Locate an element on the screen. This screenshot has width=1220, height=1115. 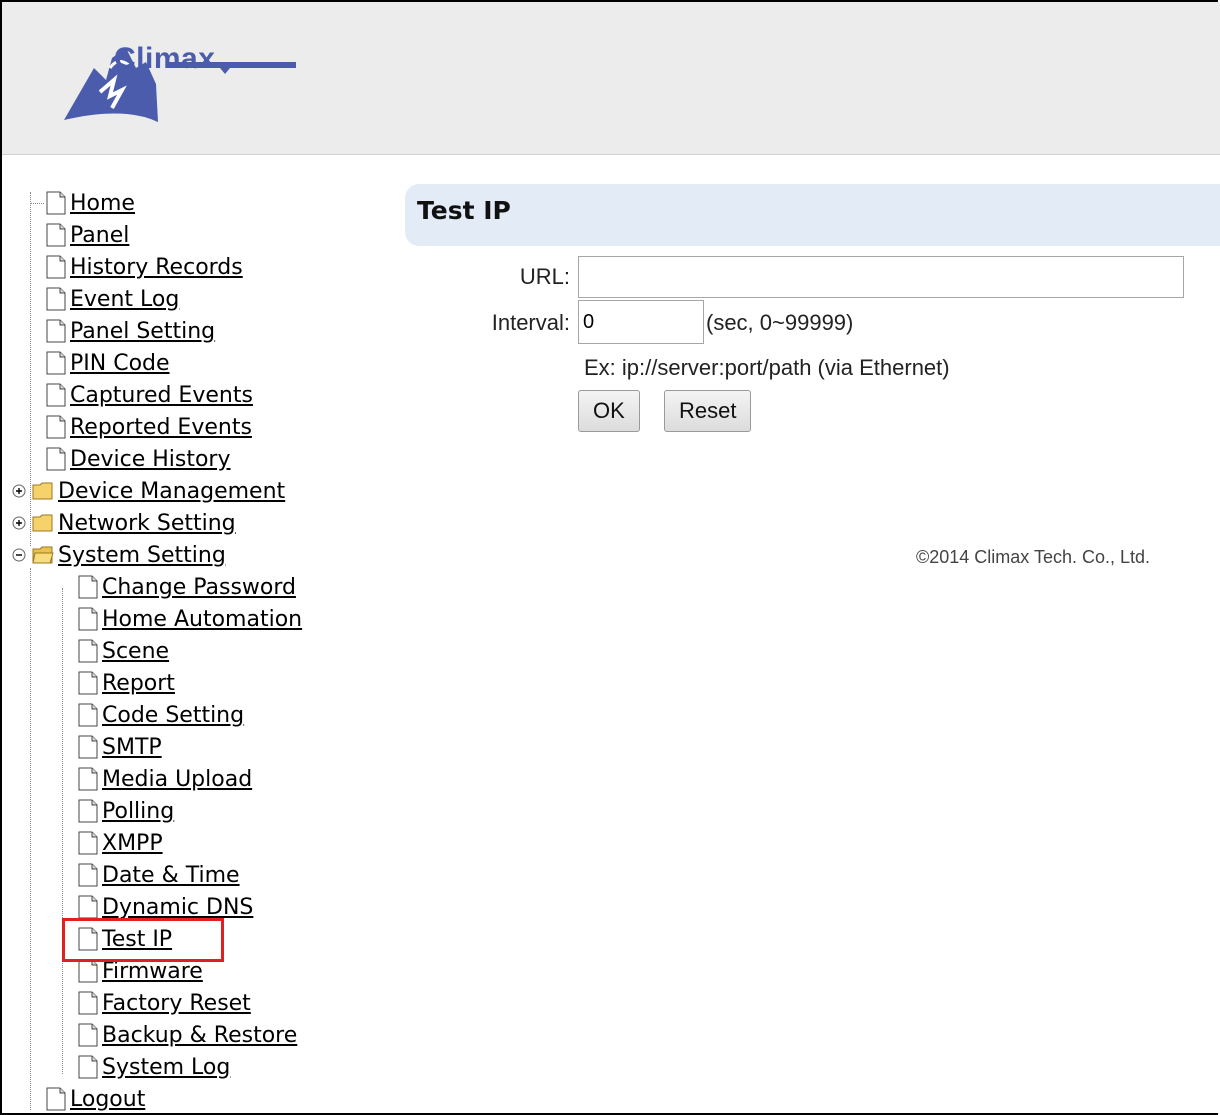
sidebar-item-scene: Scene is located at coordinates (115, 651).